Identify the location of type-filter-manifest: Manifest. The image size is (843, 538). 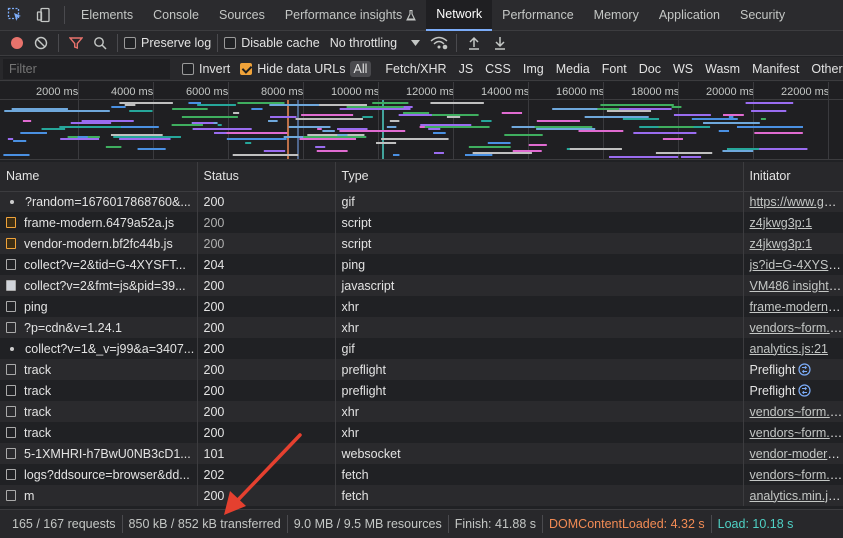
(775, 69).